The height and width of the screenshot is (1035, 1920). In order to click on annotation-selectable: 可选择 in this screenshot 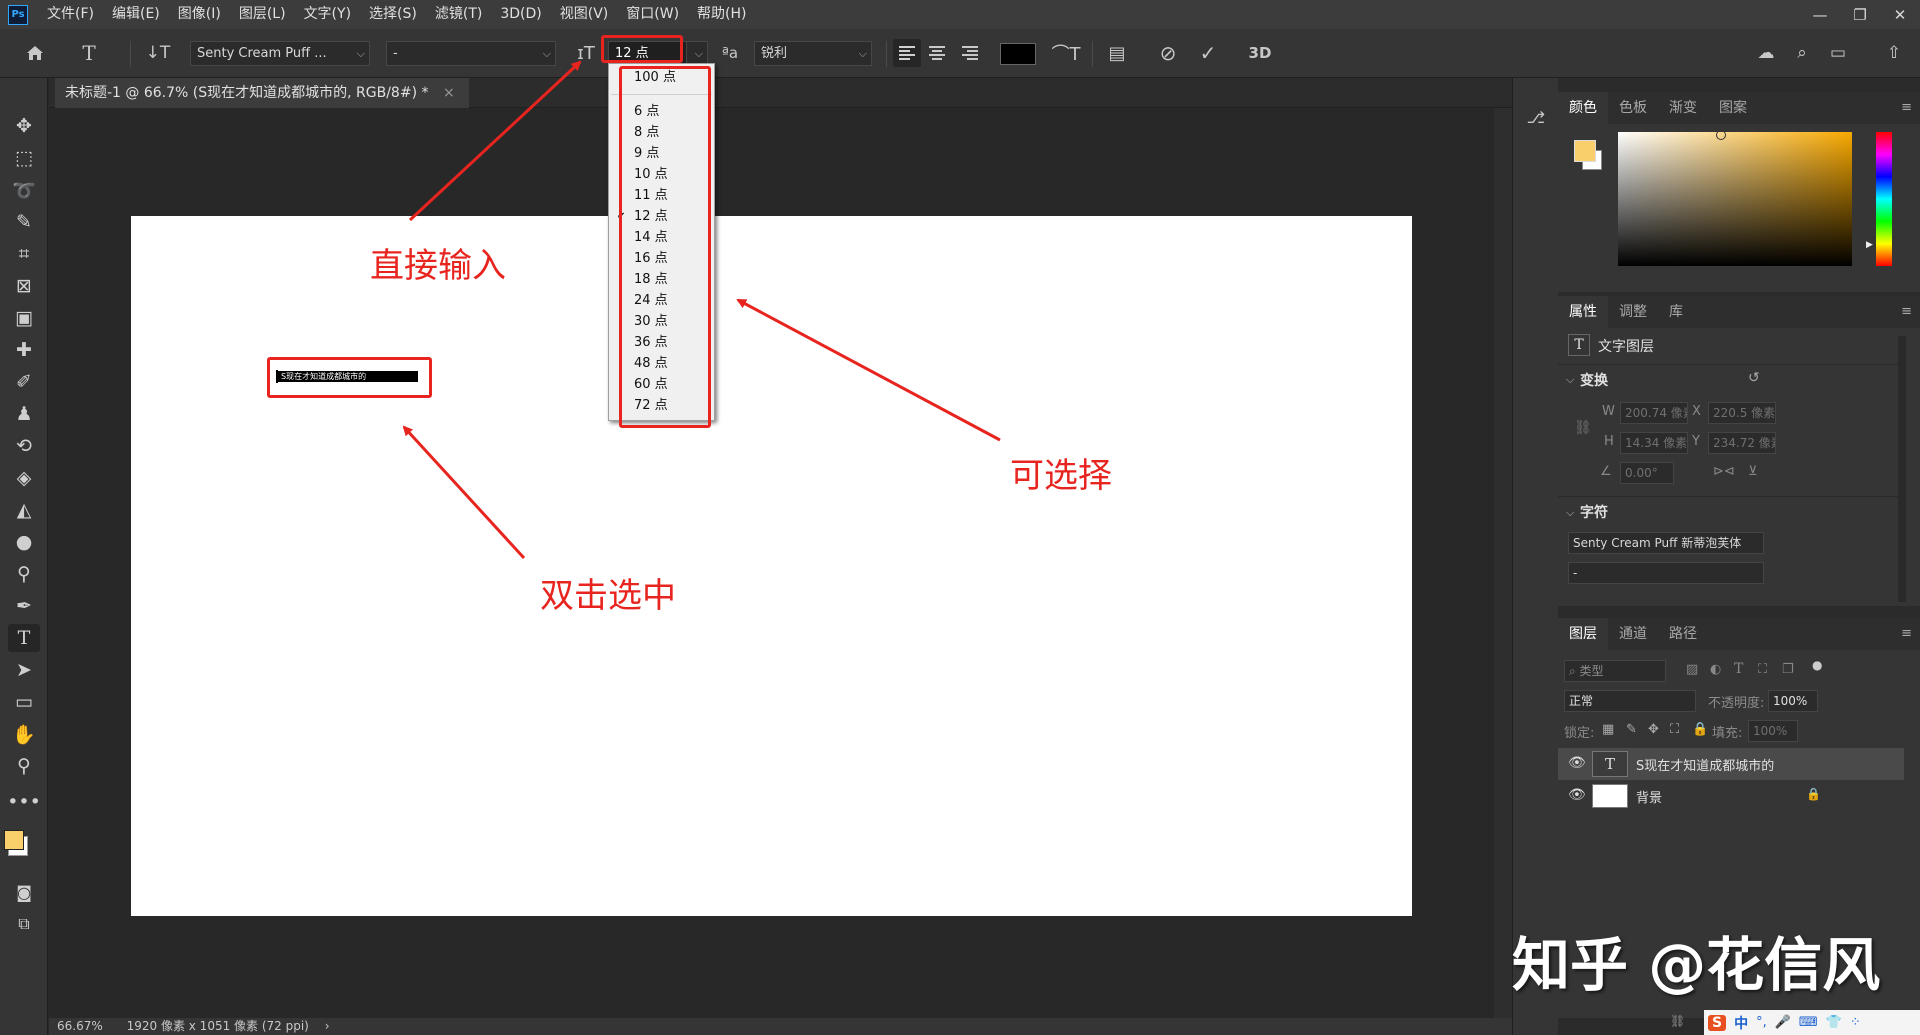, I will do `click(1061, 476)`.